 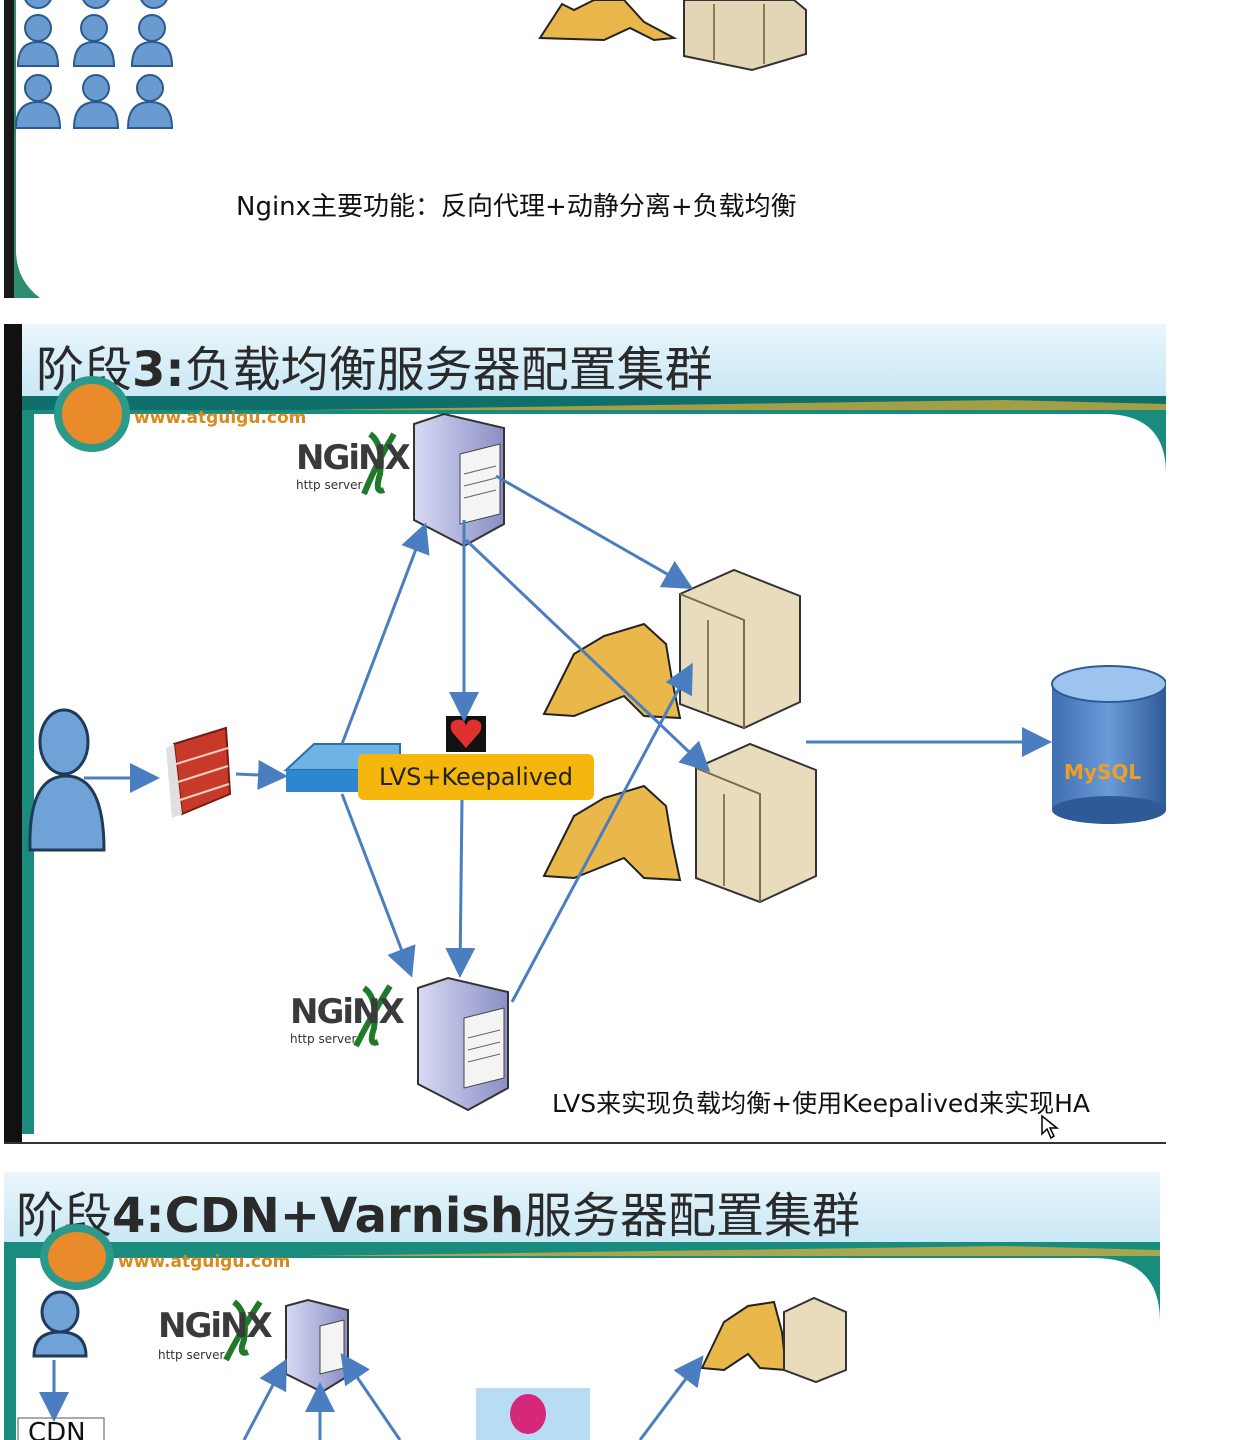 What do you see at coordinates (1108, 744) in the screenshot?
I see `mysql-database-icon` at bounding box center [1108, 744].